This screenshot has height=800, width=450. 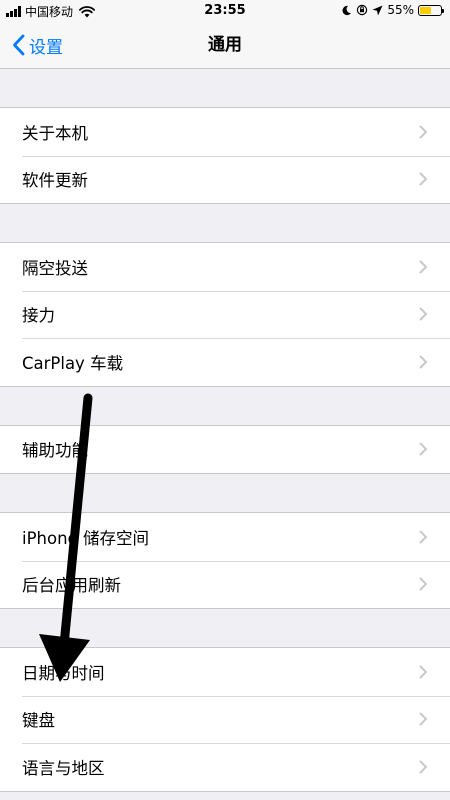 I want to click on settings-group-accessibility: 辅助功能, so click(x=225, y=449).